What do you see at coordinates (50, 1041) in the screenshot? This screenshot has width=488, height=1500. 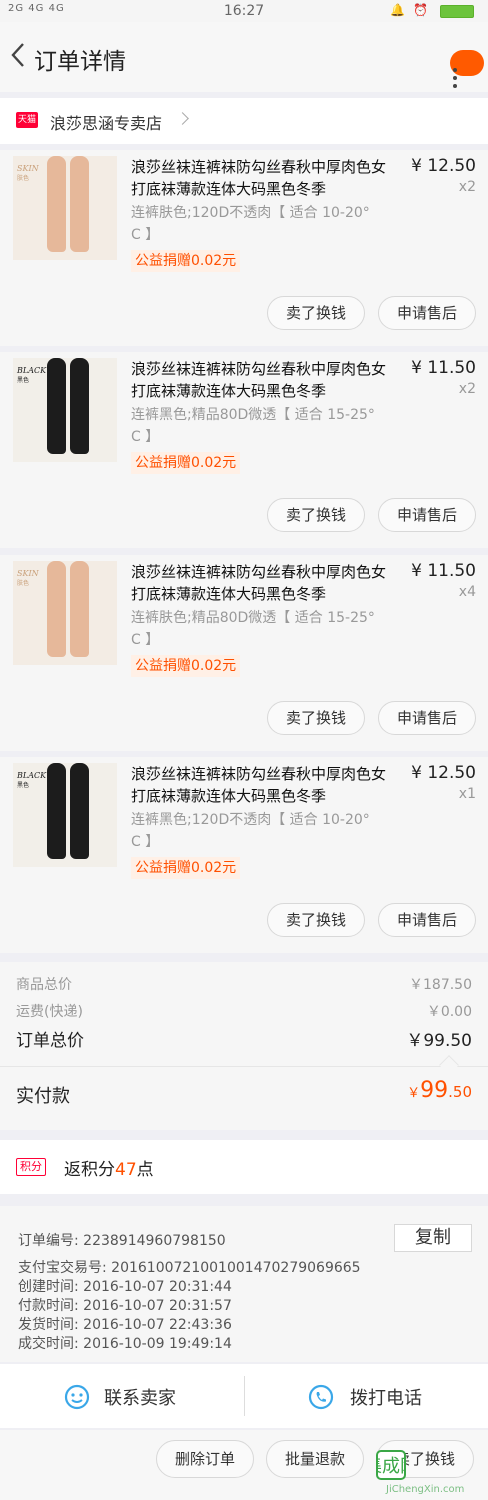 I see `order-total-label: 订单总价` at bounding box center [50, 1041].